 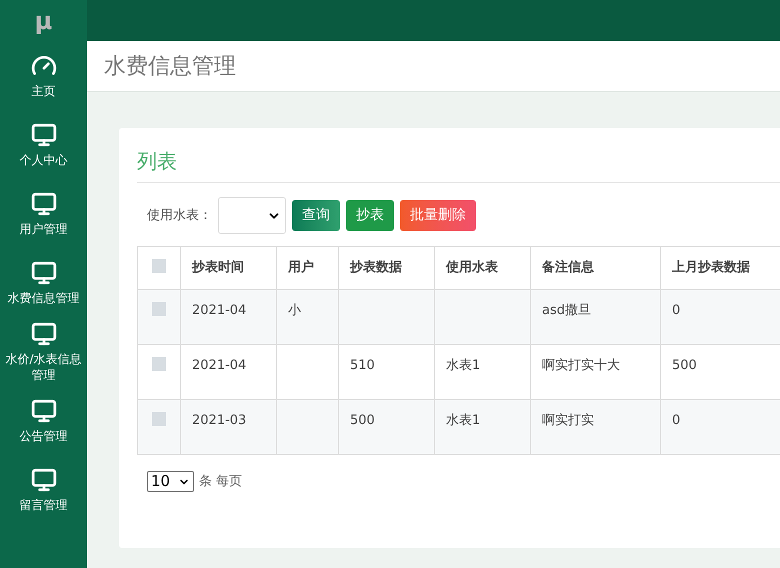 I want to click on page-size-select: 10, so click(x=170, y=481).